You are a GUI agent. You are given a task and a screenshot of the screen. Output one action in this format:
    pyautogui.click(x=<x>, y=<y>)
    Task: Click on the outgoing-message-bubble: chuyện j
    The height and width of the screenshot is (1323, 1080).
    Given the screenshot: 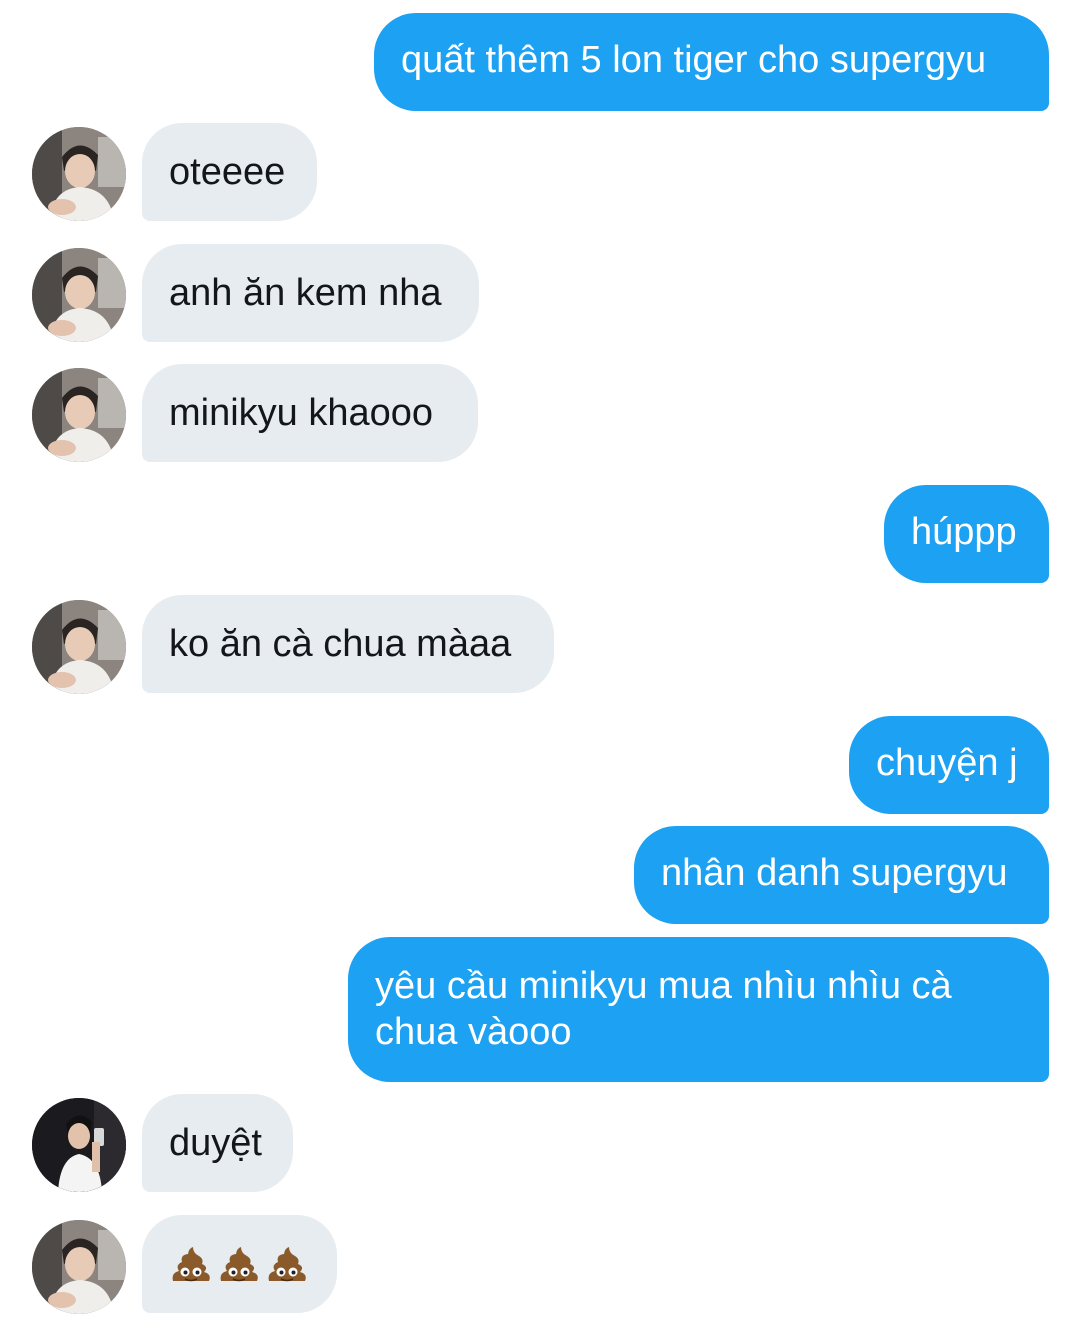 What is the action you would take?
    pyautogui.click(x=949, y=765)
    